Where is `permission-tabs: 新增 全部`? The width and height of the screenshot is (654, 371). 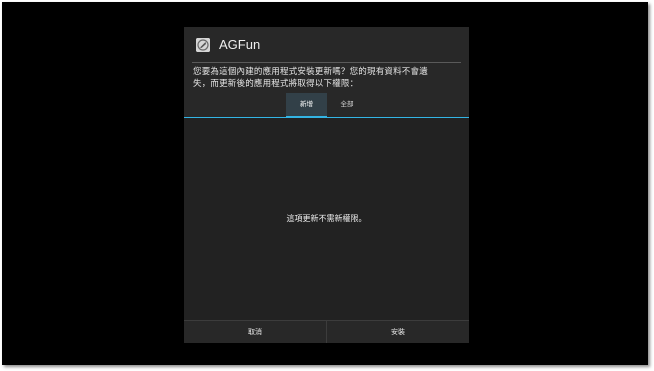
permission-tabs: 新增 全部 is located at coordinates (326, 105).